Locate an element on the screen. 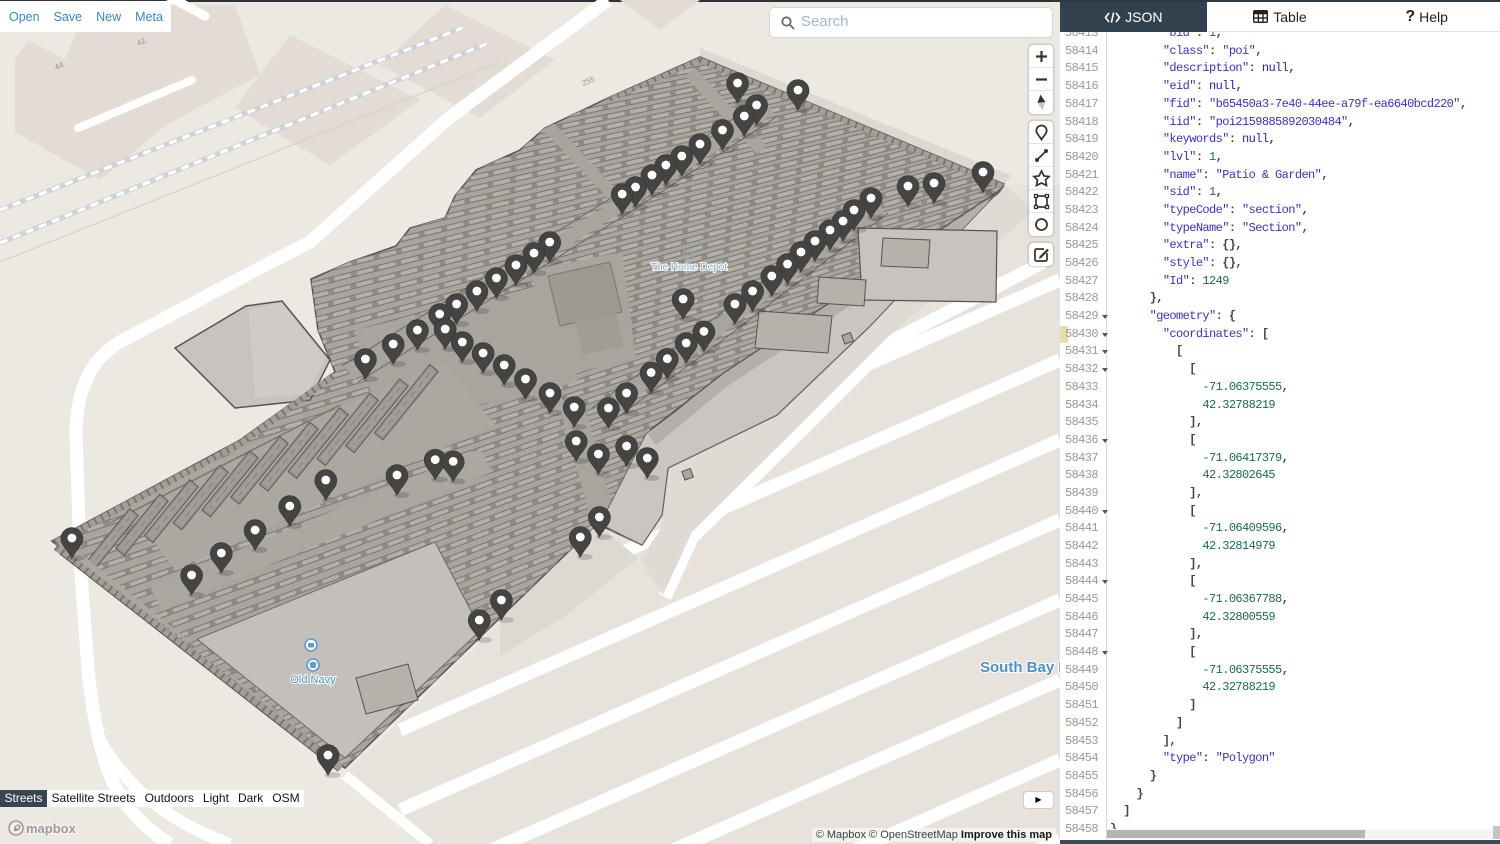  svg-text: mapbox is located at coordinates (51, 828).